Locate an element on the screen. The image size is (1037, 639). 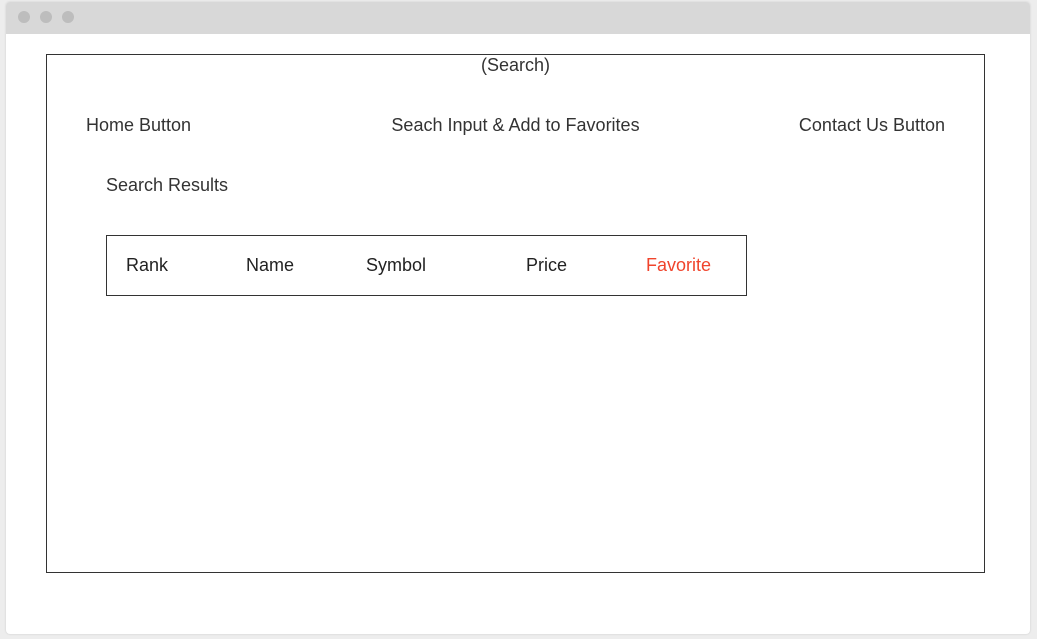
results-table-header: Rank Name Symbol Price Favorite is located at coordinates (426, 265).